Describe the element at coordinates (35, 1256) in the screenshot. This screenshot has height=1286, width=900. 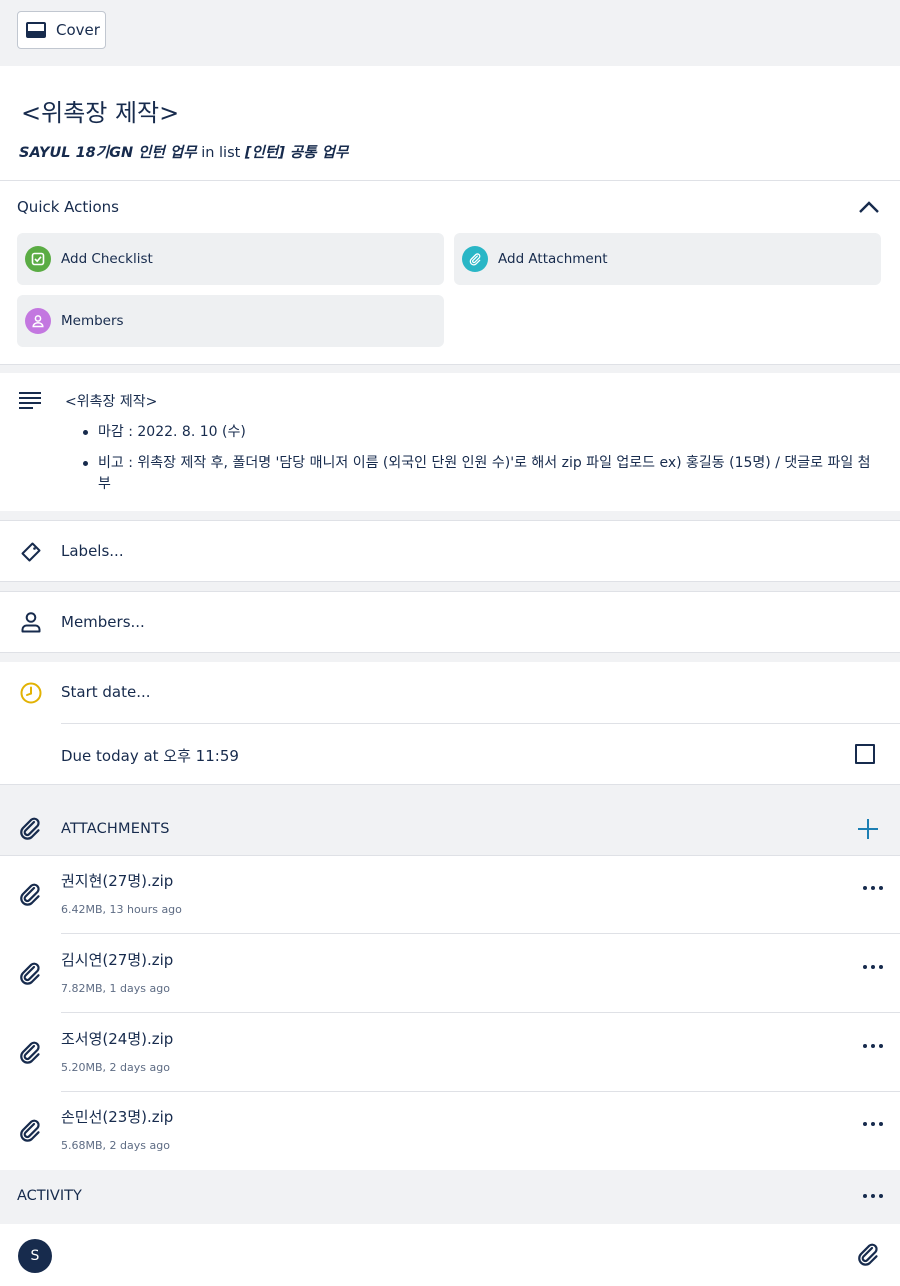
I see `avatar: S` at that location.